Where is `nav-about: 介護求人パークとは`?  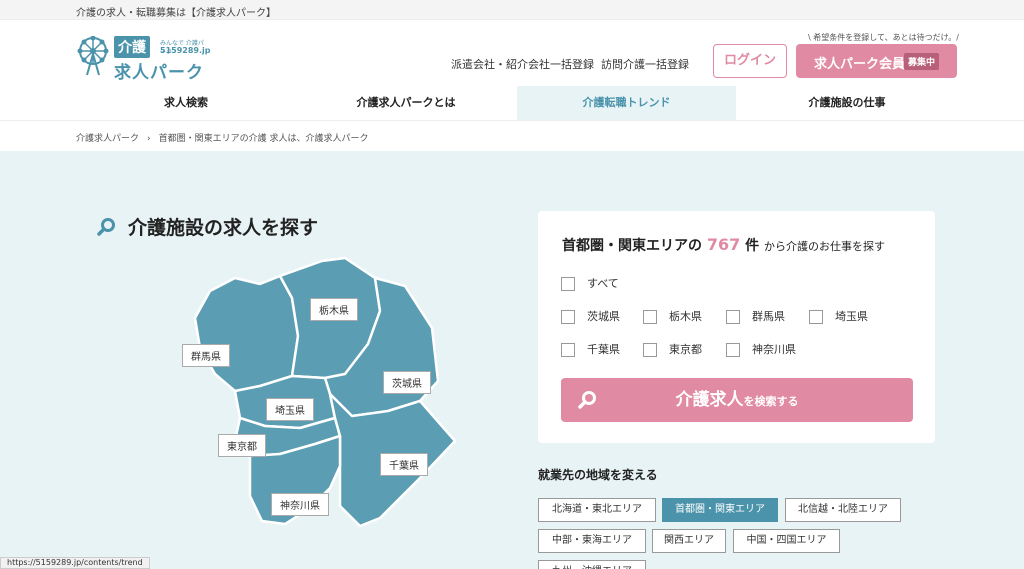
nav-about: 介護求人パークとは is located at coordinates (406, 103).